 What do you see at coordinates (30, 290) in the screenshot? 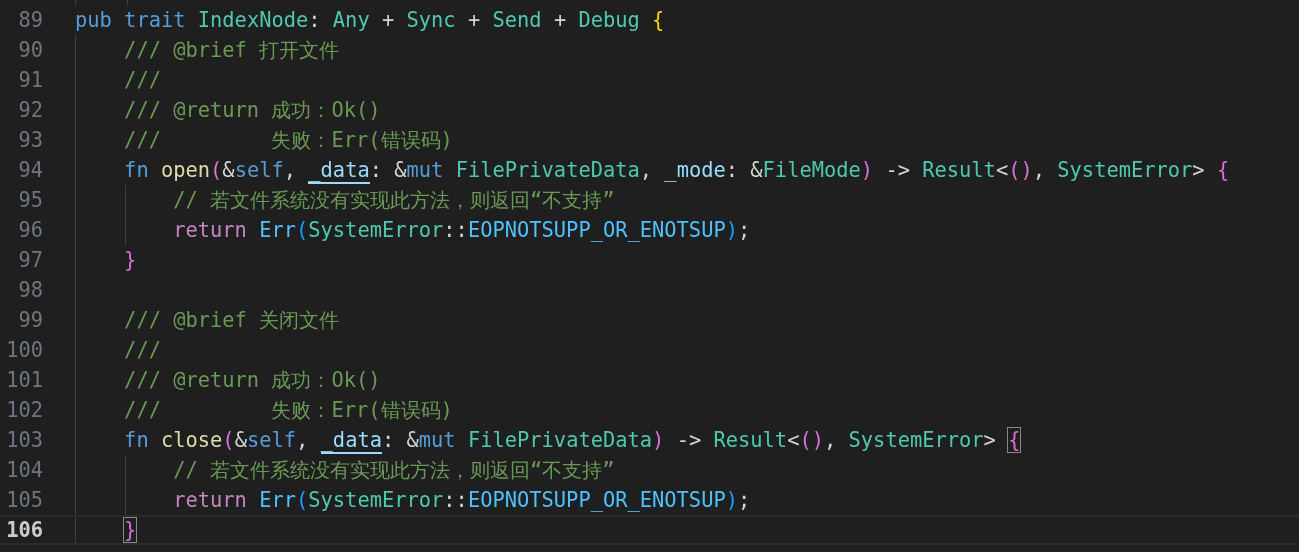
I see `line-number: 98` at bounding box center [30, 290].